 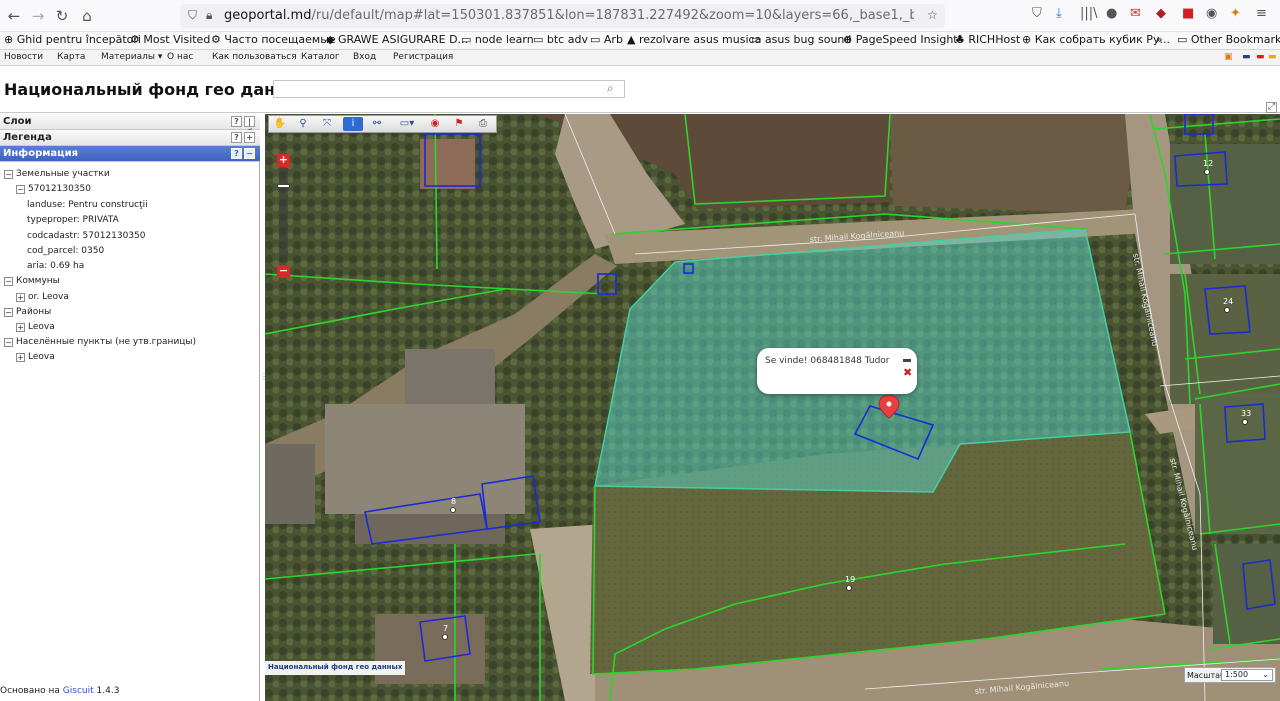 What do you see at coordinates (57, 174) in the screenshot?
I see `tree-land-parcels: − Земельные участки` at bounding box center [57, 174].